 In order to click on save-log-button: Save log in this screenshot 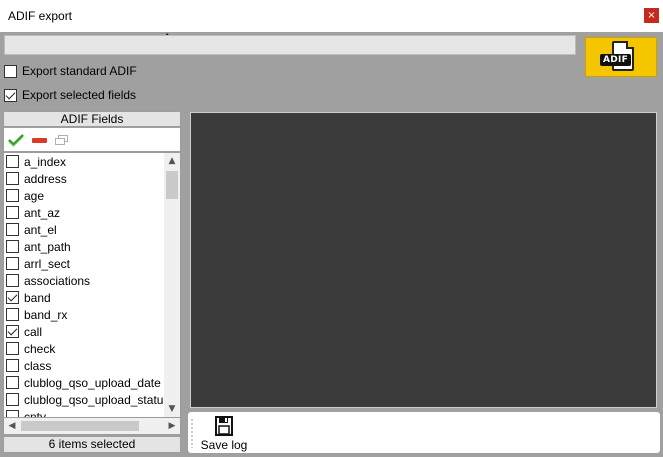, I will do `click(224, 433)`.